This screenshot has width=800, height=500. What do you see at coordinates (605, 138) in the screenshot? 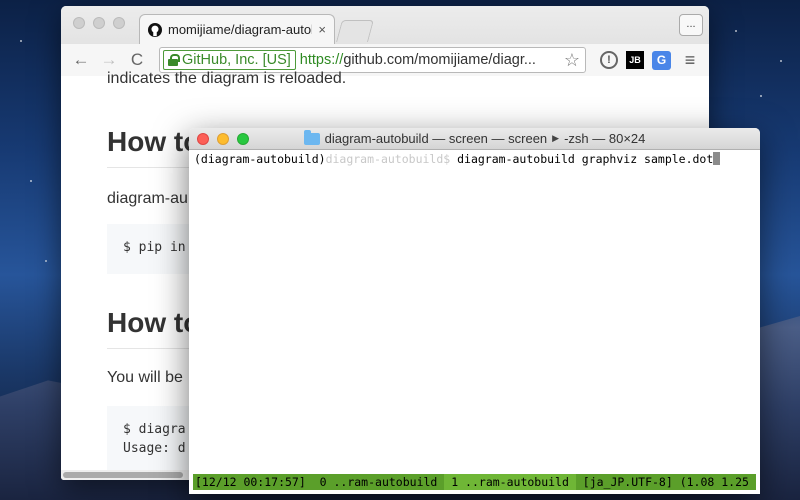
I see `terminal-title-tail: -zsh — 80×24` at bounding box center [605, 138].